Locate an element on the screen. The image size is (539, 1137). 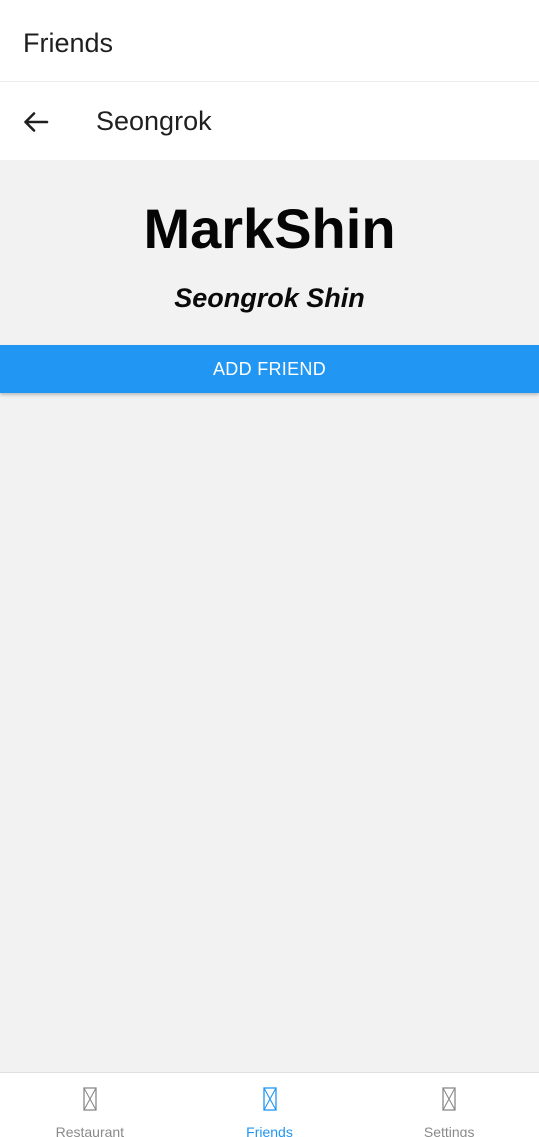
arrow-left-icon is located at coordinates (36, 122).